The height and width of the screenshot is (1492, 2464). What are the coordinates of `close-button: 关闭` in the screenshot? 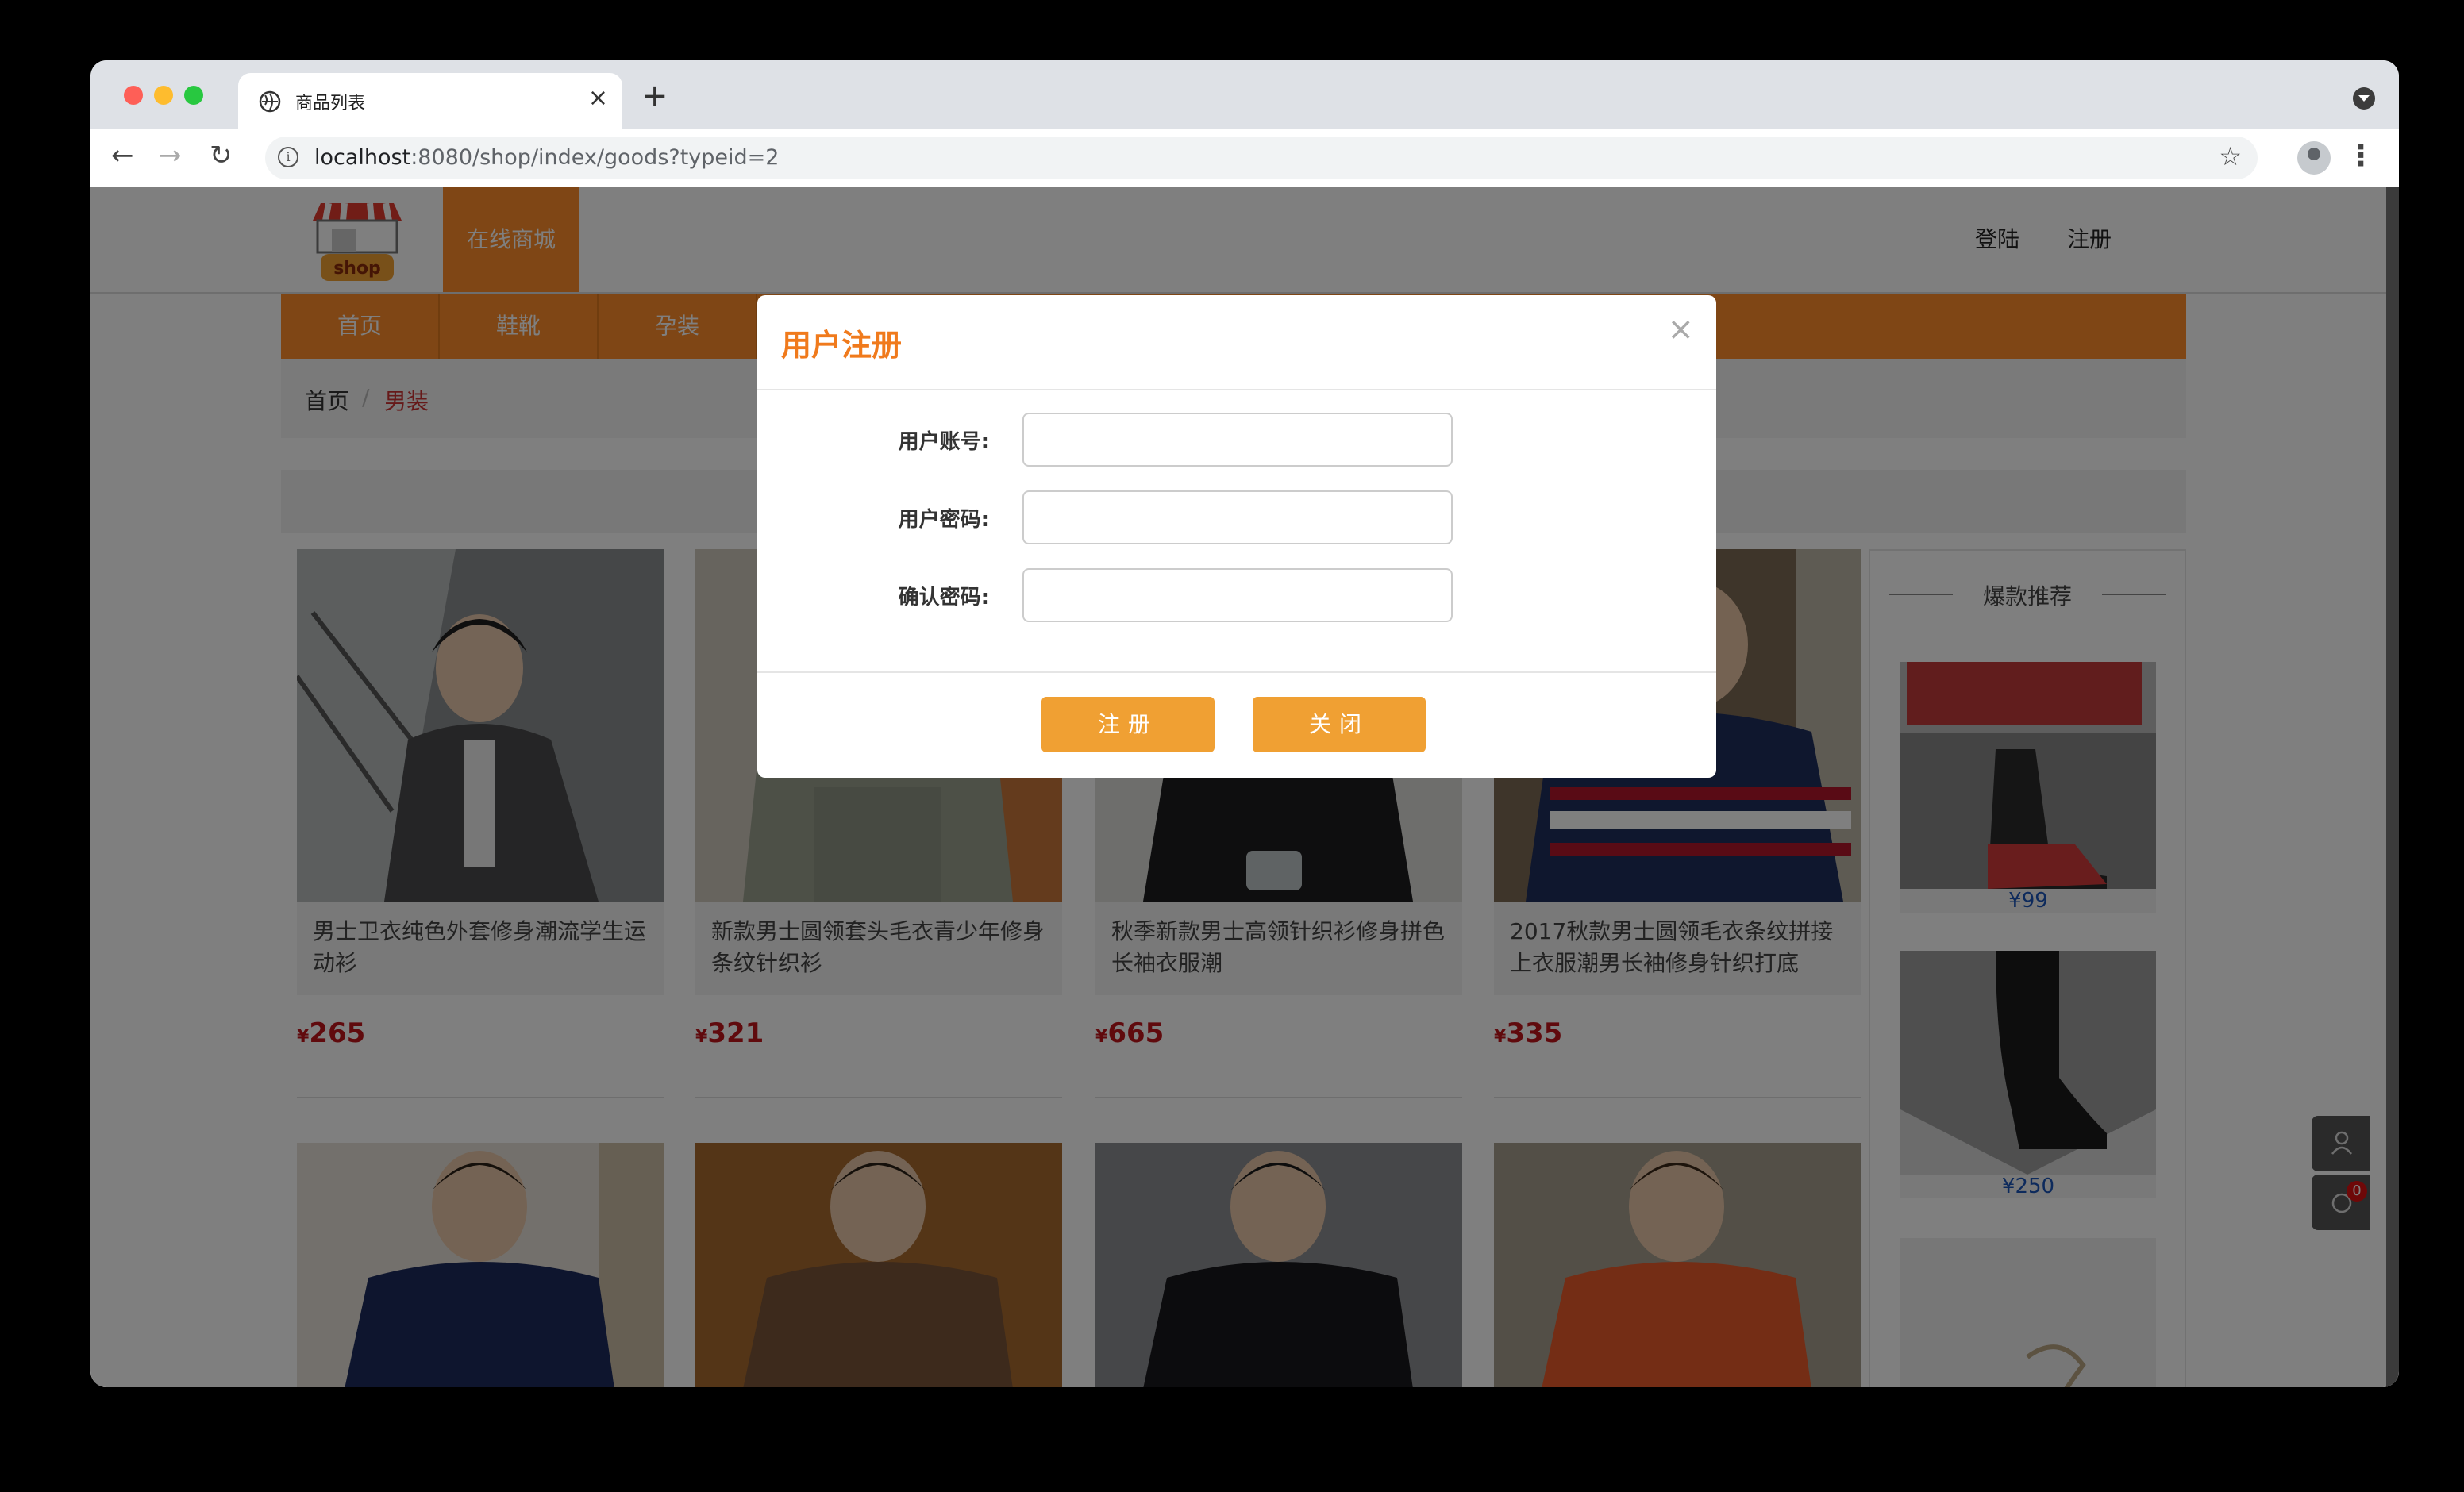 It's located at (1339, 724).